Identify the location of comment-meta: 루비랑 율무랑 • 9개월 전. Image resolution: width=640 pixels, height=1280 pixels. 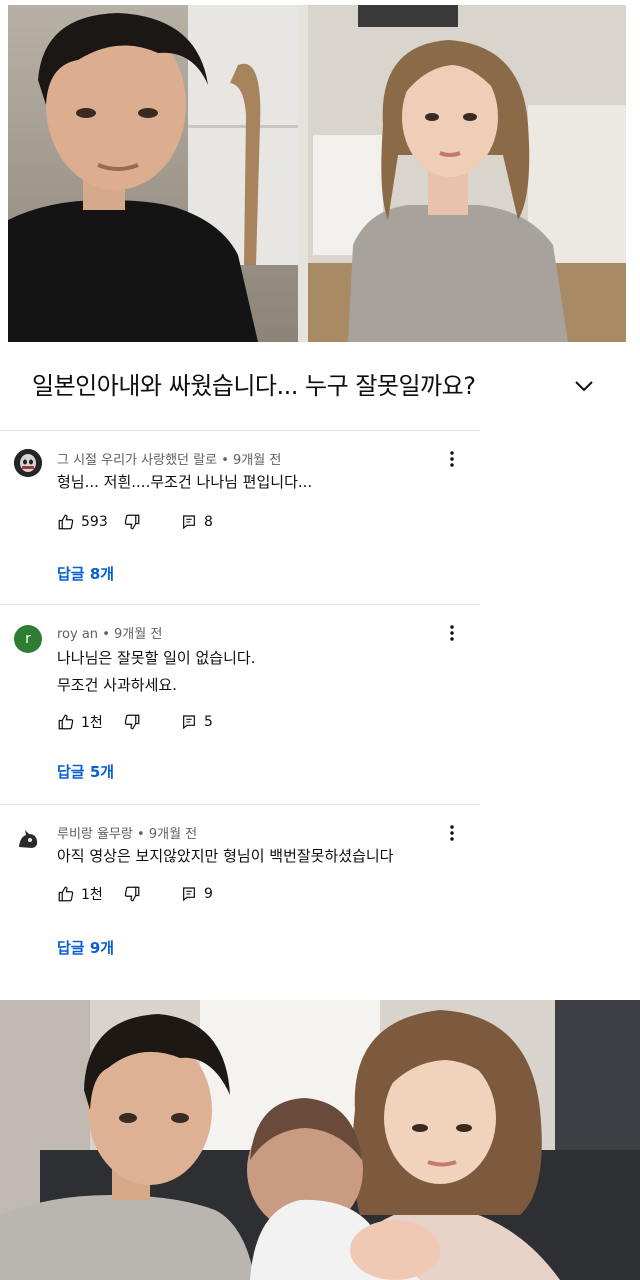
(127, 832).